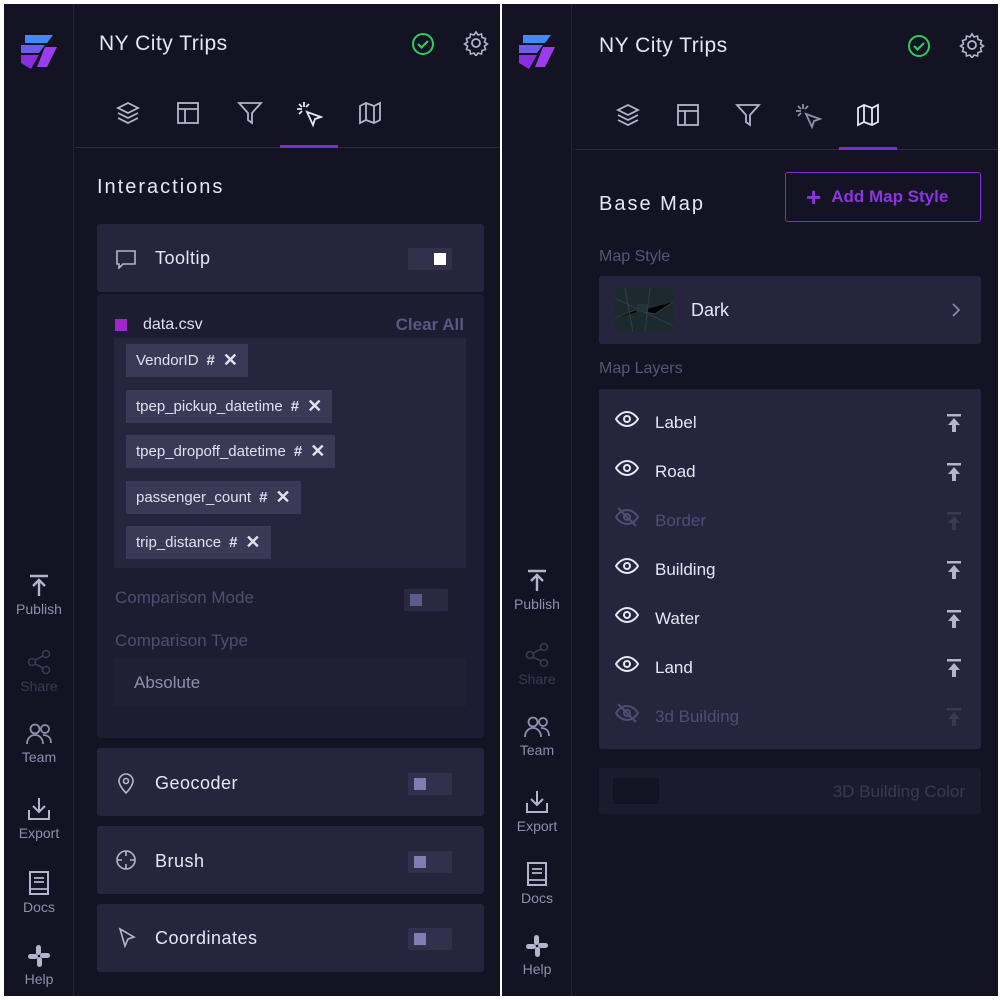 The height and width of the screenshot is (1000, 1000). I want to click on building-color-row: 3D Building Color, so click(790, 791).